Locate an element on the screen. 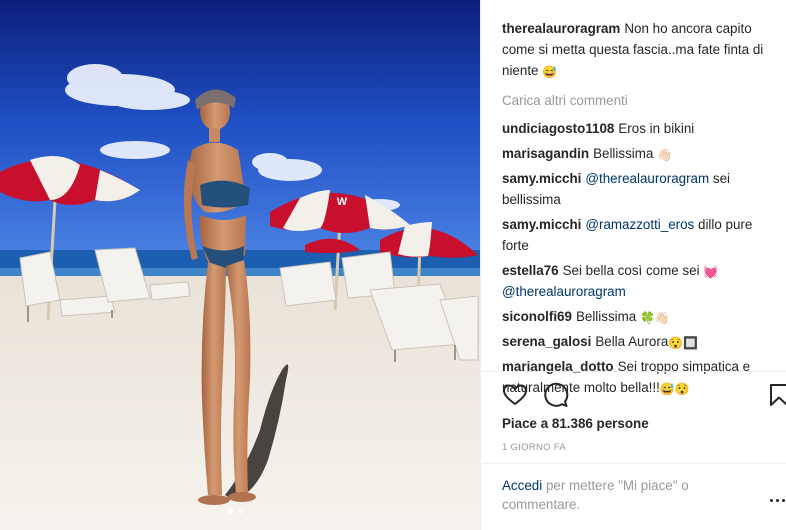  comment-username-link: siconolfi69 is located at coordinates (537, 316).